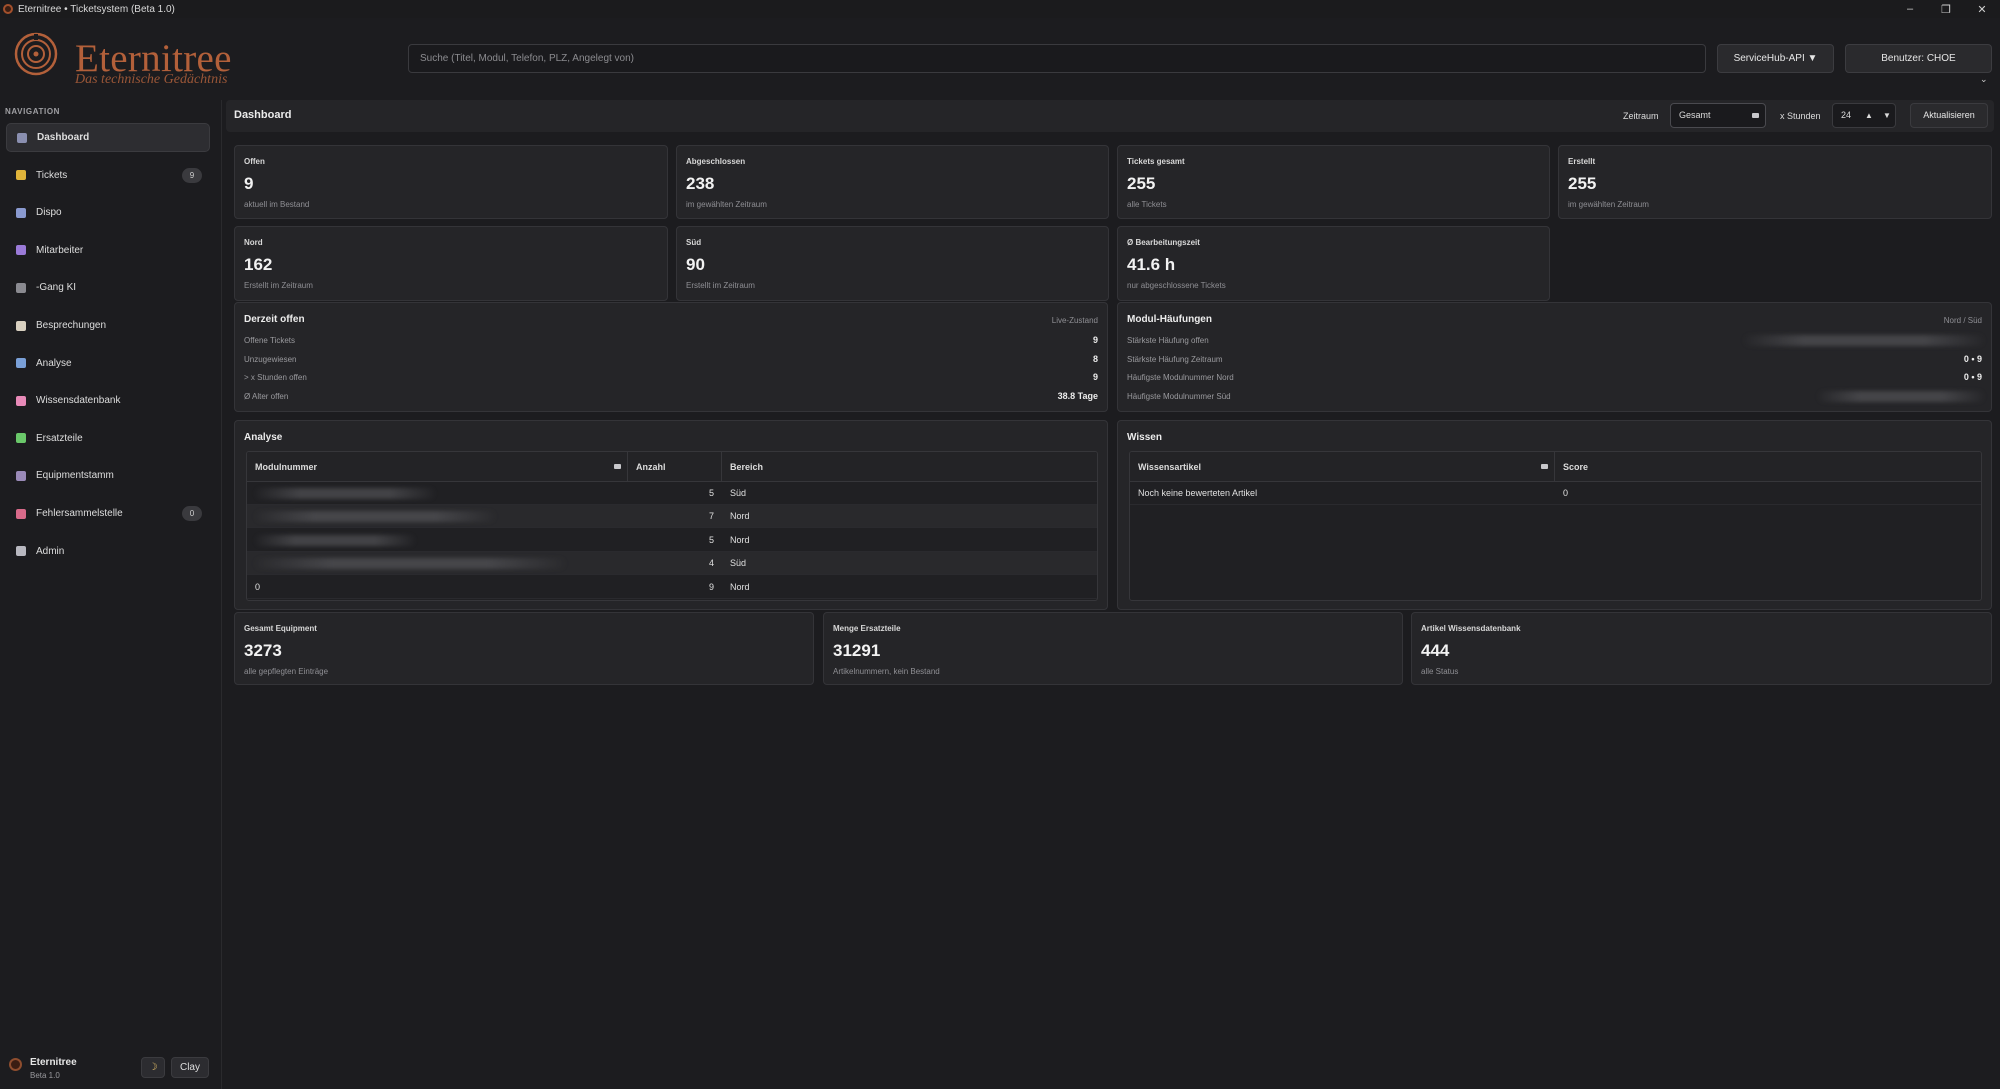 Image resolution: width=2000 pixels, height=1089 pixels. I want to click on kpi-card: Süd 90 Erstellt im Zeitraum, so click(892, 263).